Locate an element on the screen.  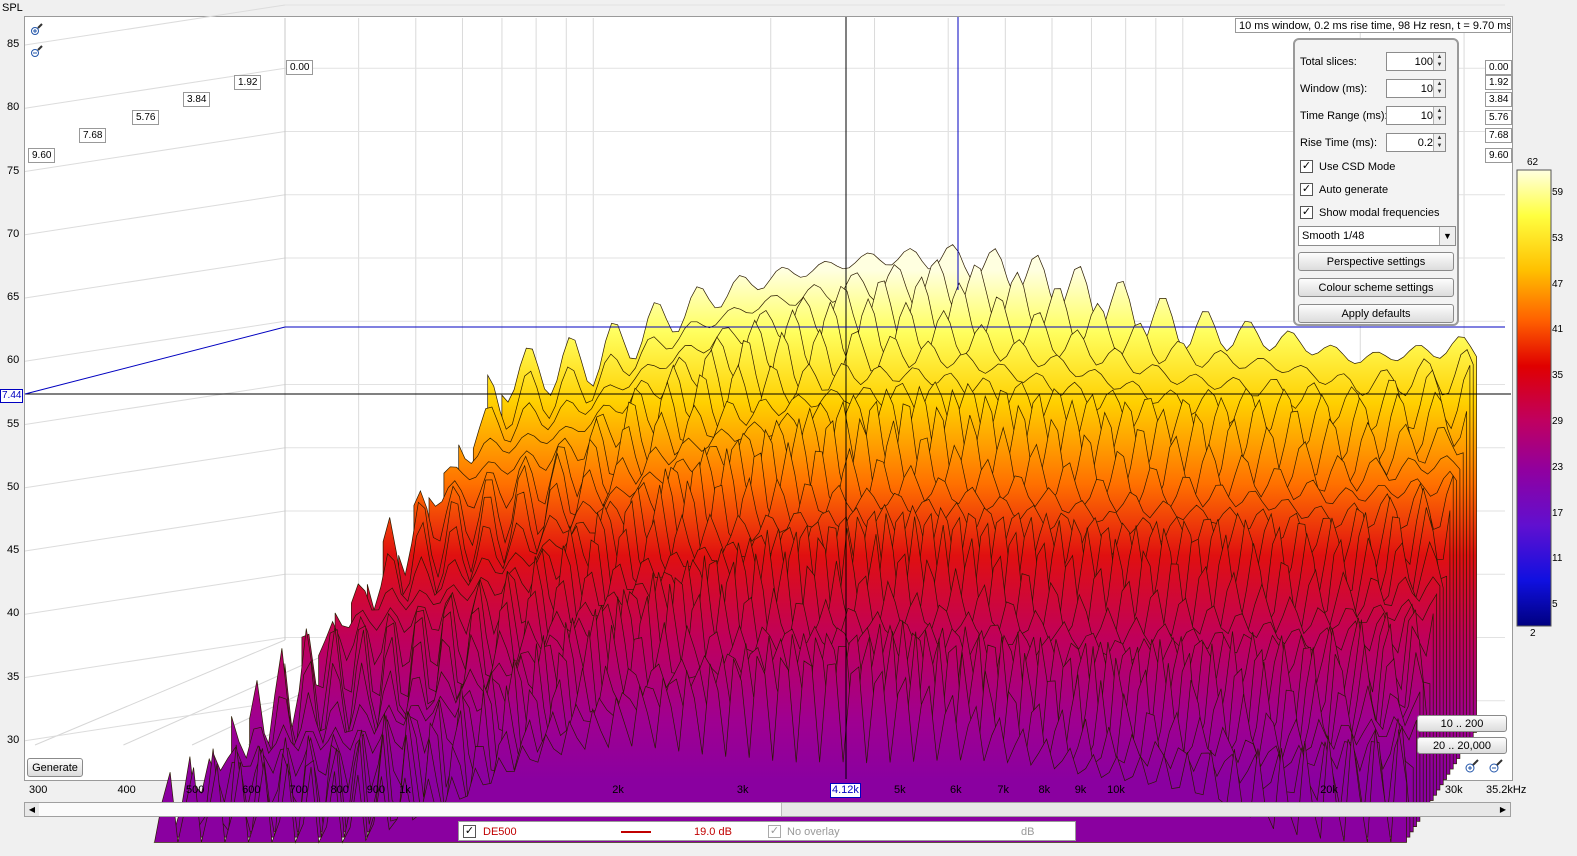
total-slices-label: Total slices: is located at coordinates (1328, 62).